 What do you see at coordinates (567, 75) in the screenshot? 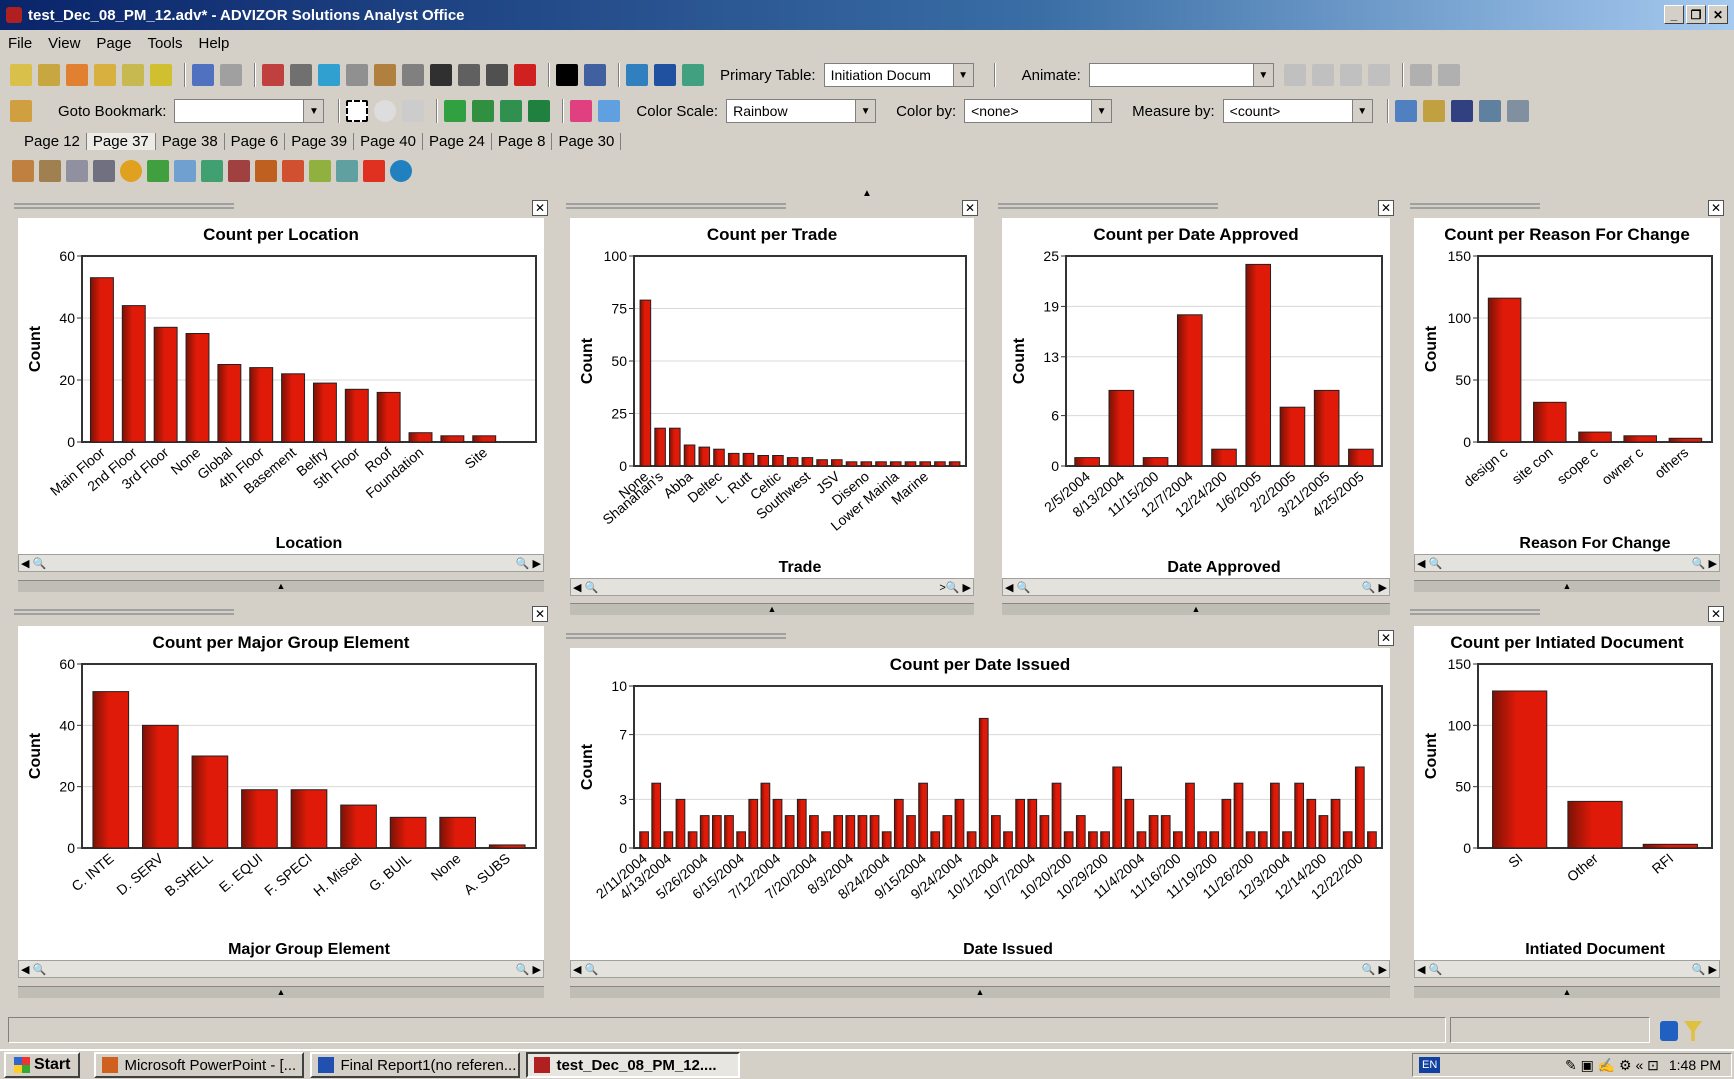
I see `color-swatch-icon` at bounding box center [567, 75].